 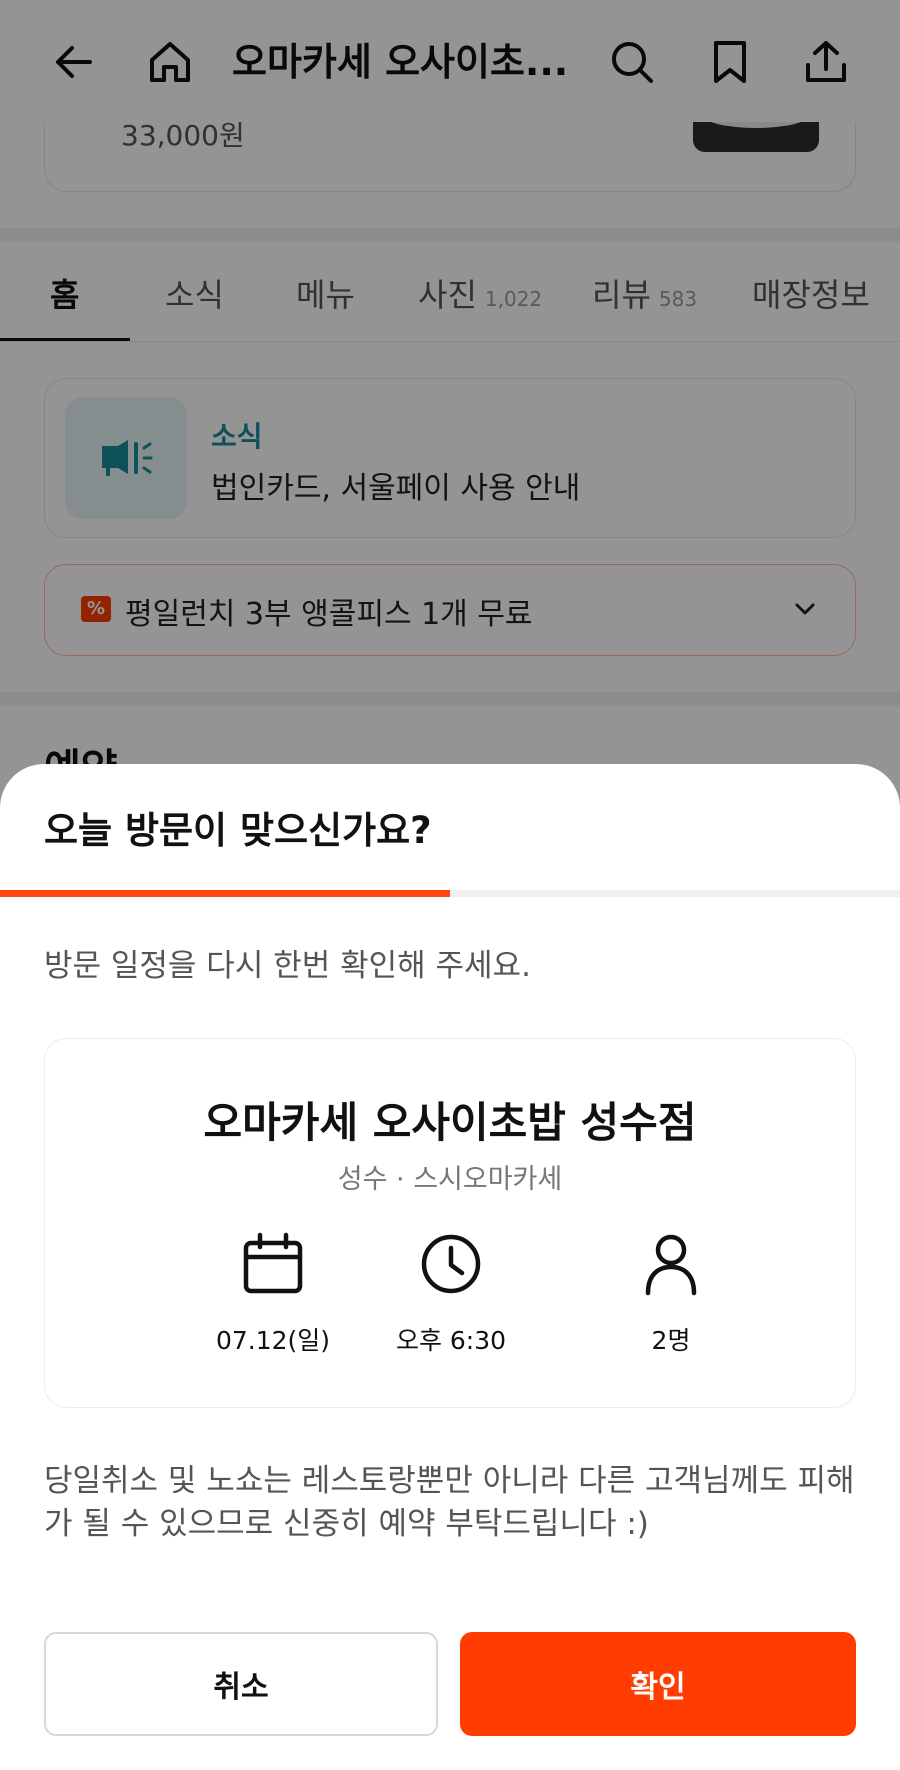 What do you see at coordinates (287, 966) in the screenshot?
I see `sheet-subtitle: 방문 일정을 다시 한번 확인해 주세요.` at bounding box center [287, 966].